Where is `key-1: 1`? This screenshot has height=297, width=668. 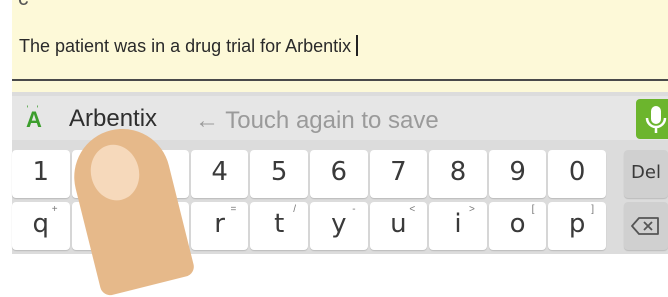
key-1: 1 is located at coordinates (41, 174).